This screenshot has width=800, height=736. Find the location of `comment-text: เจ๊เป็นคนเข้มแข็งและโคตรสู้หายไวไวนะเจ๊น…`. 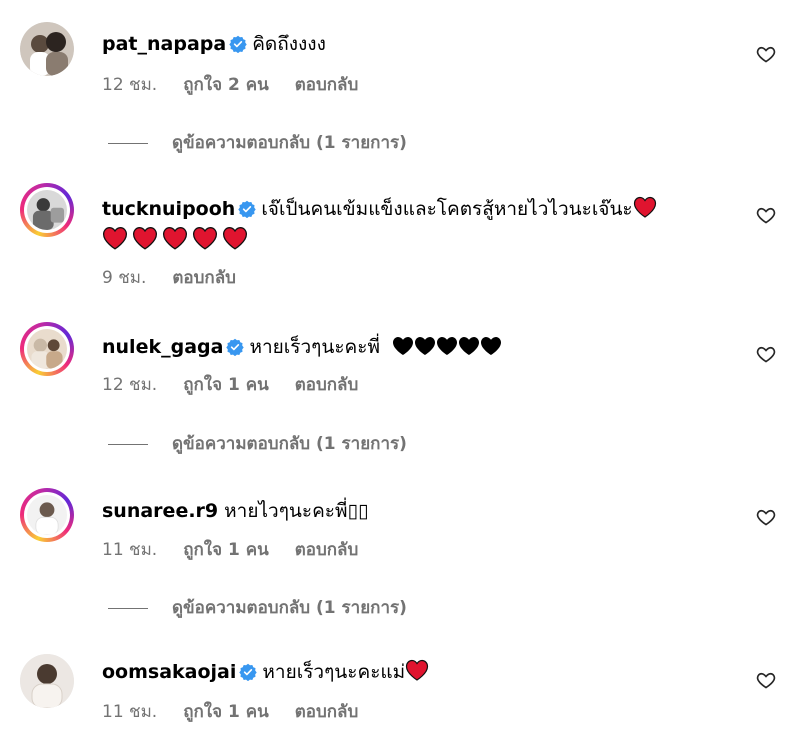

comment-text: เจ๊เป็นคนเข้มแข็งและโคตรสู้หายไวไวนะเจ๊น… is located at coordinates (447, 209).